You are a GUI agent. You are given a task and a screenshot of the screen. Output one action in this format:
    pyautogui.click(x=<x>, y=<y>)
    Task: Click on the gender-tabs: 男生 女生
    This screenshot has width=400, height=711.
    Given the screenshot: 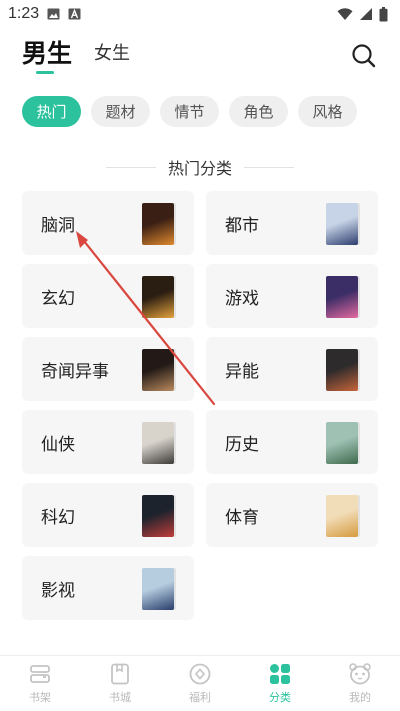 What is the action you would take?
    pyautogui.click(x=76, y=57)
    